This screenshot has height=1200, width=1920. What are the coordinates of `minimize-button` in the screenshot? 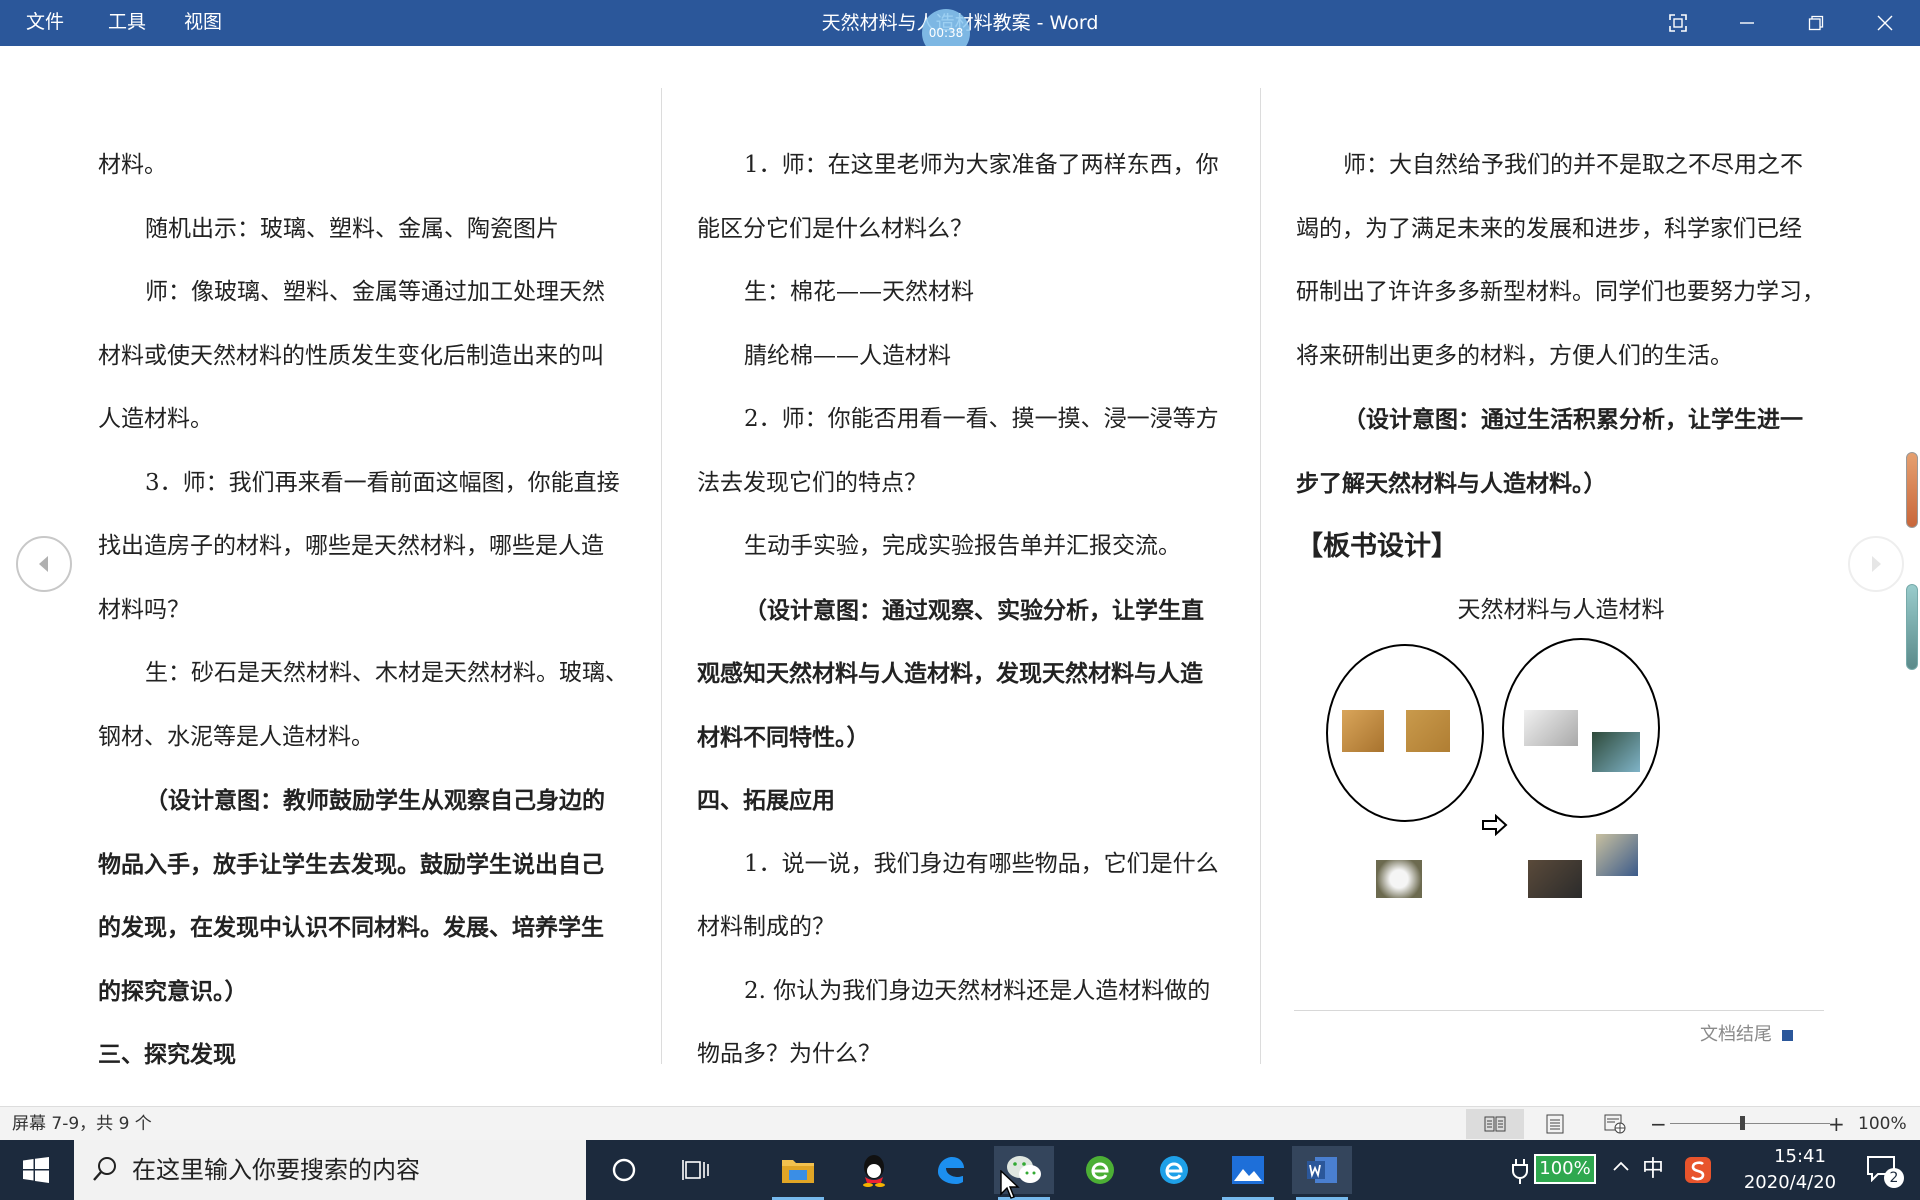 It's located at (1747, 23).